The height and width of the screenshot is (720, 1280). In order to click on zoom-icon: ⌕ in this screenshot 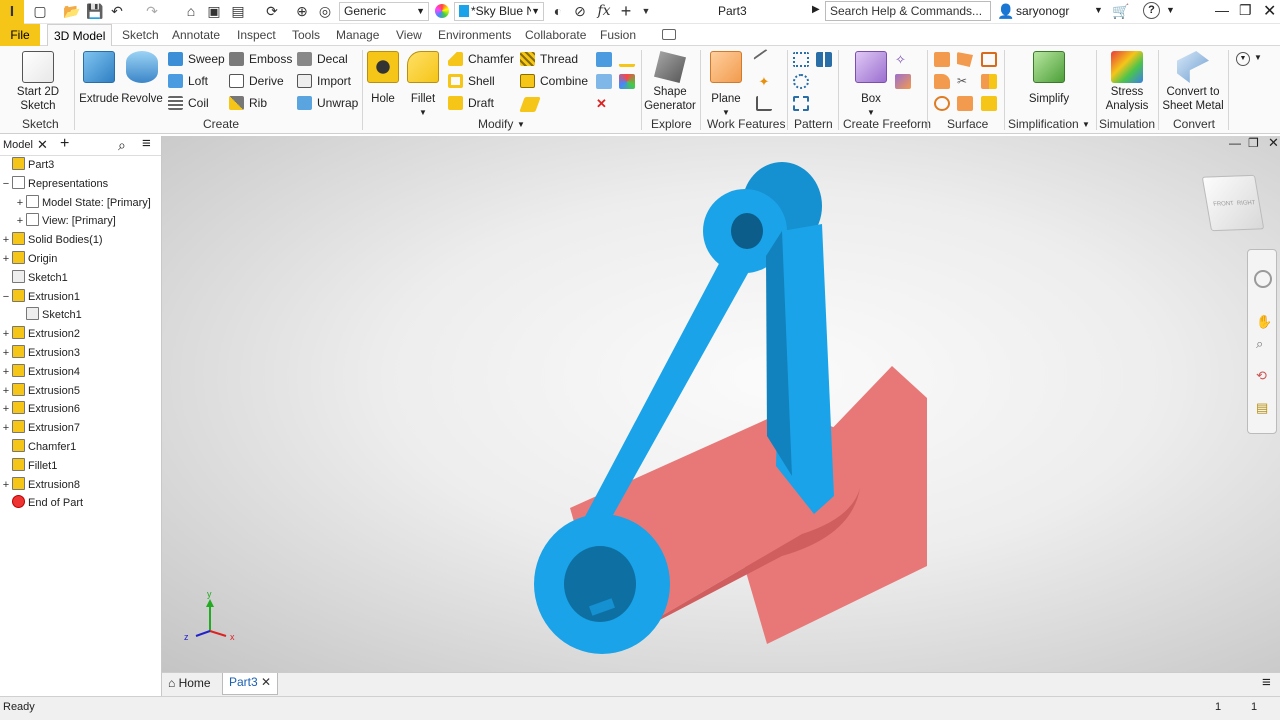, I will do `click(1259, 344)`.